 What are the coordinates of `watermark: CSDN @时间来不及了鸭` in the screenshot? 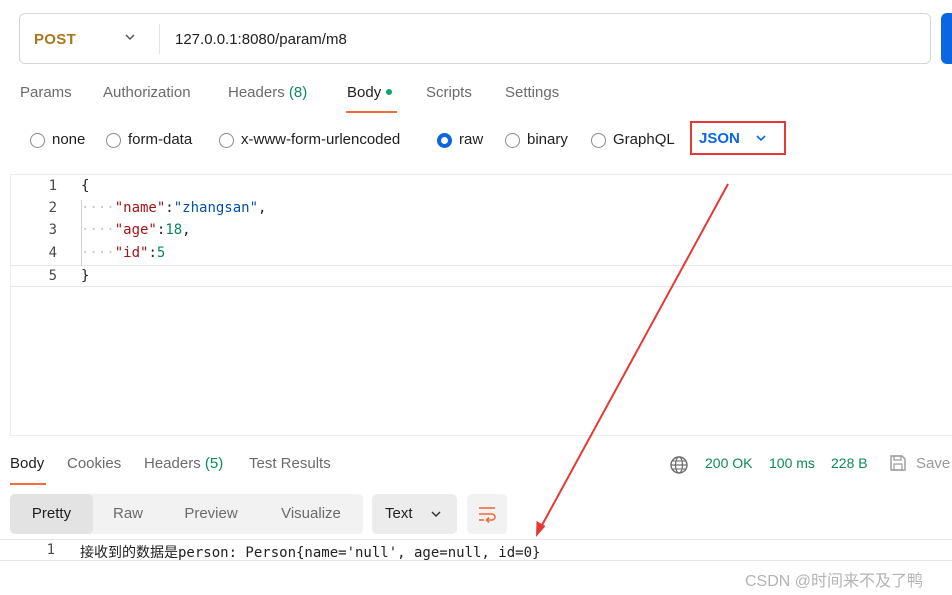 It's located at (834, 581).